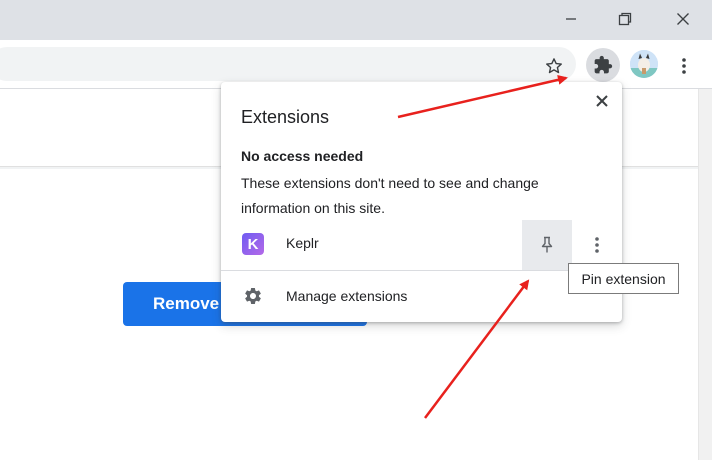 The image size is (712, 460). I want to click on avatar, so click(644, 64).